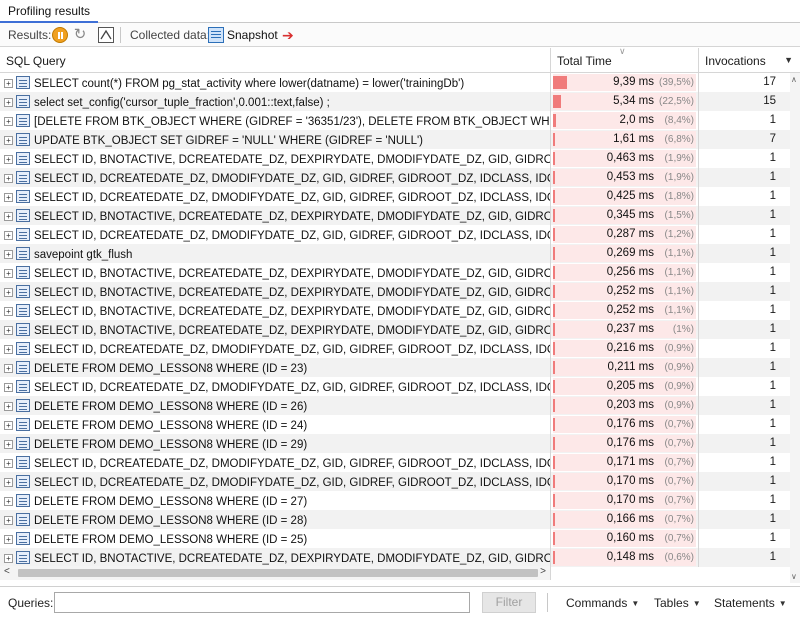  Describe the element at coordinates (625, 500) in the screenshot. I see `total-time-cell: 0,170 ms (0,7%)` at that location.